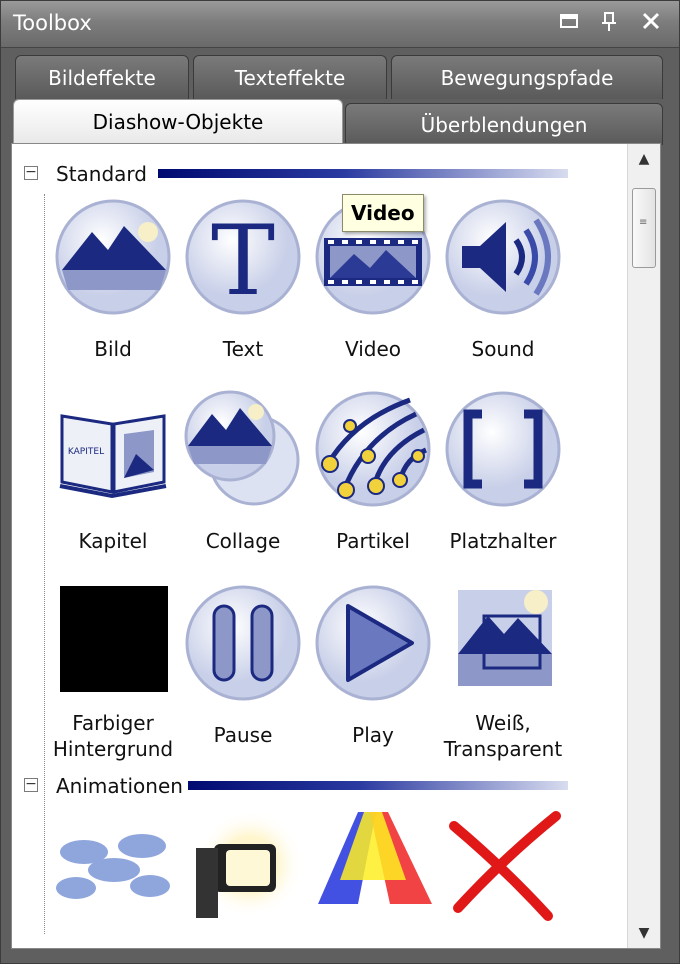  I want to click on item-spotlight, so click(243, 867).